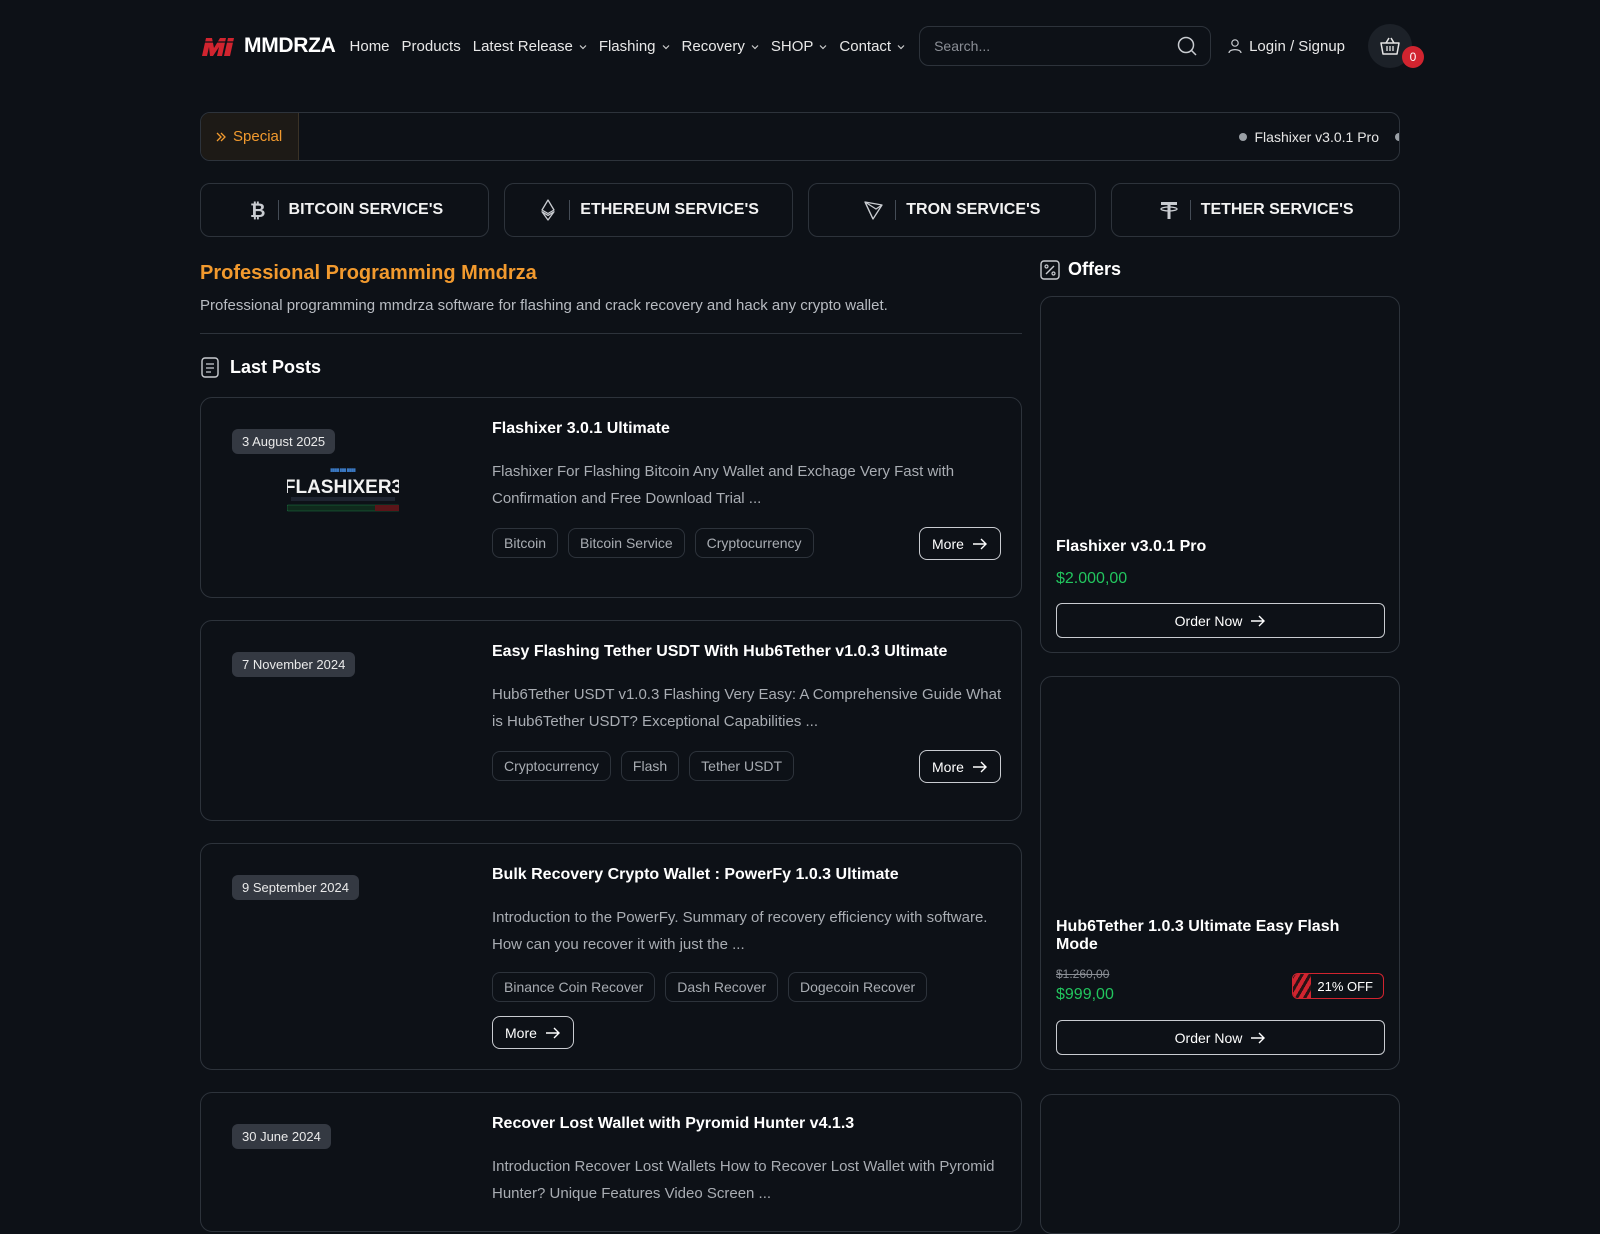  Describe the element at coordinates (973, 209) in the screenshot. I see `service-label: TRON SERVICE'S` at that location.